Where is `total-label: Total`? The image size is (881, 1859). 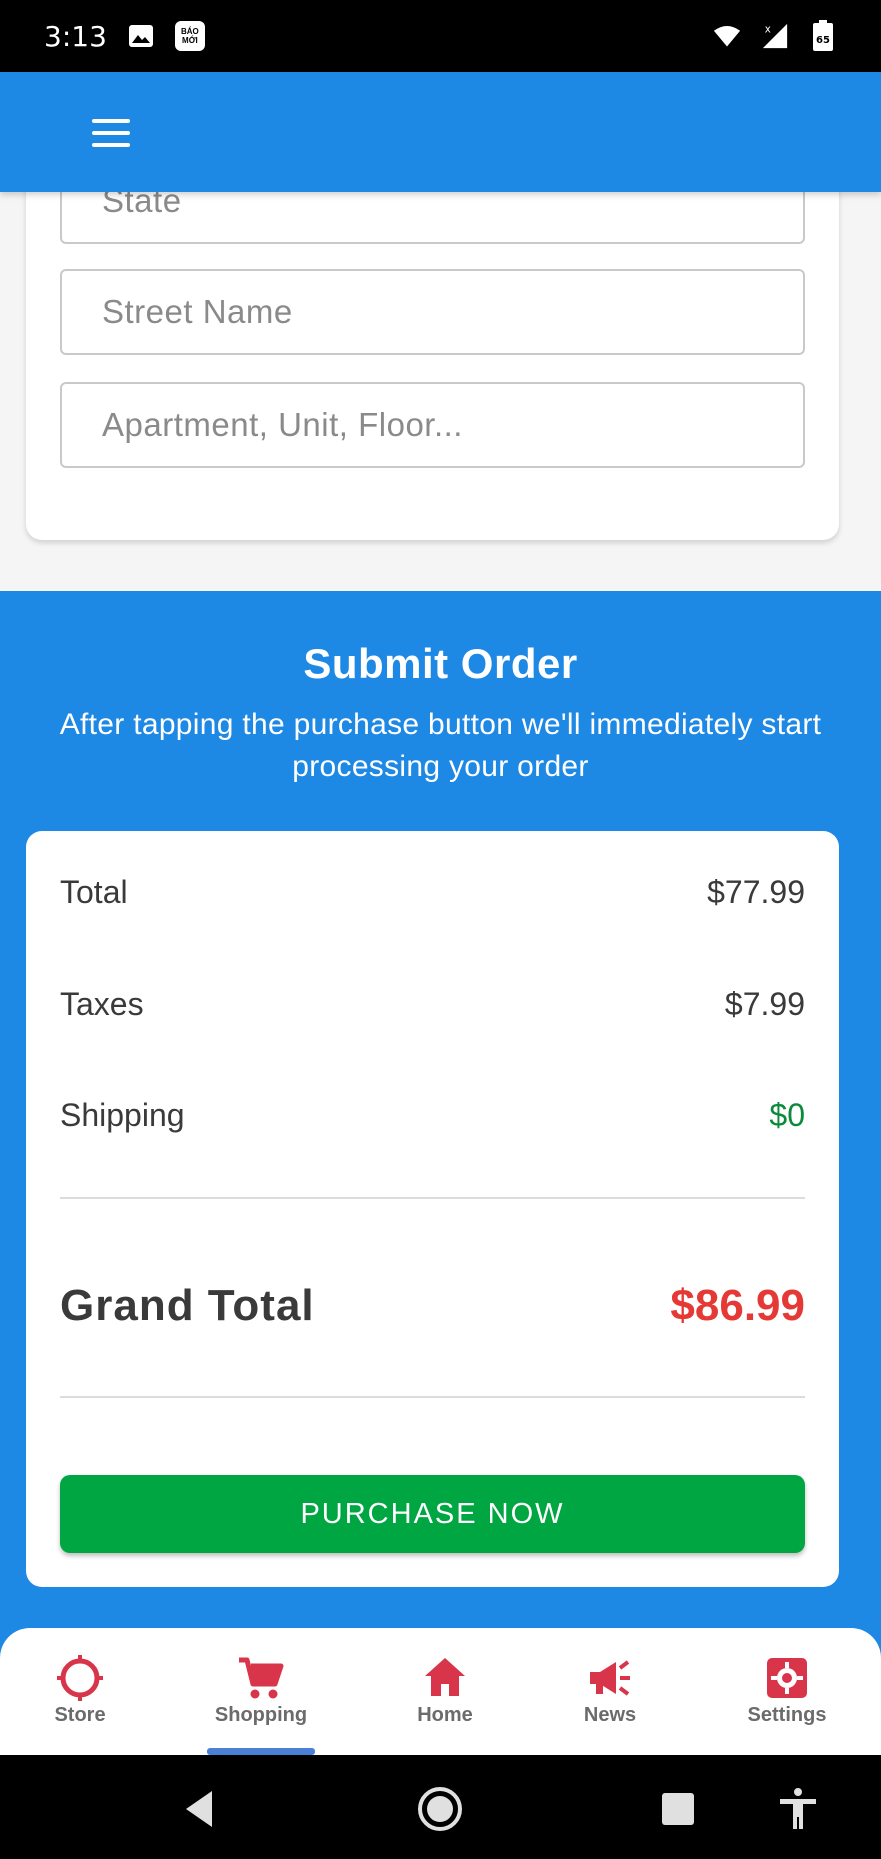
total-label: Total is located at coordinates (94, 891).